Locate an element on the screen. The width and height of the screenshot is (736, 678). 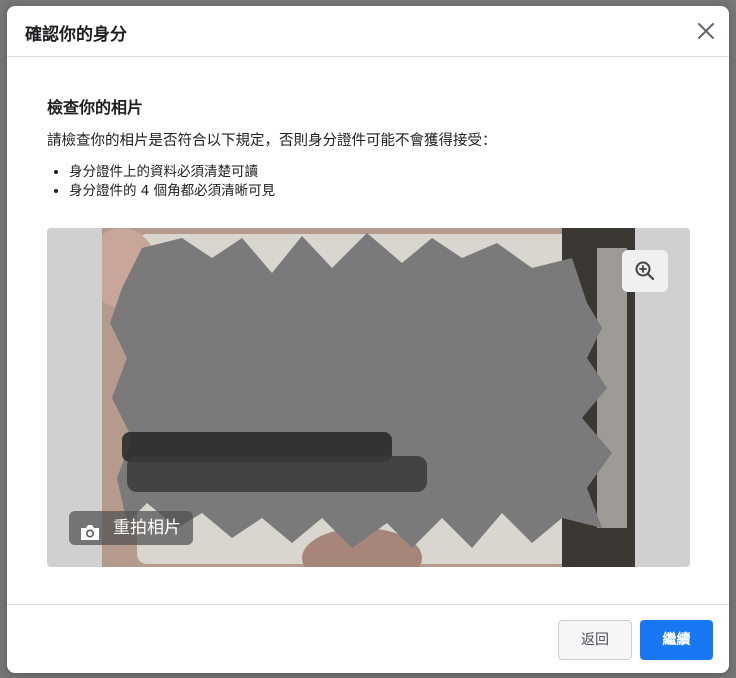
camera-icon is located at coordinates (90, 529).